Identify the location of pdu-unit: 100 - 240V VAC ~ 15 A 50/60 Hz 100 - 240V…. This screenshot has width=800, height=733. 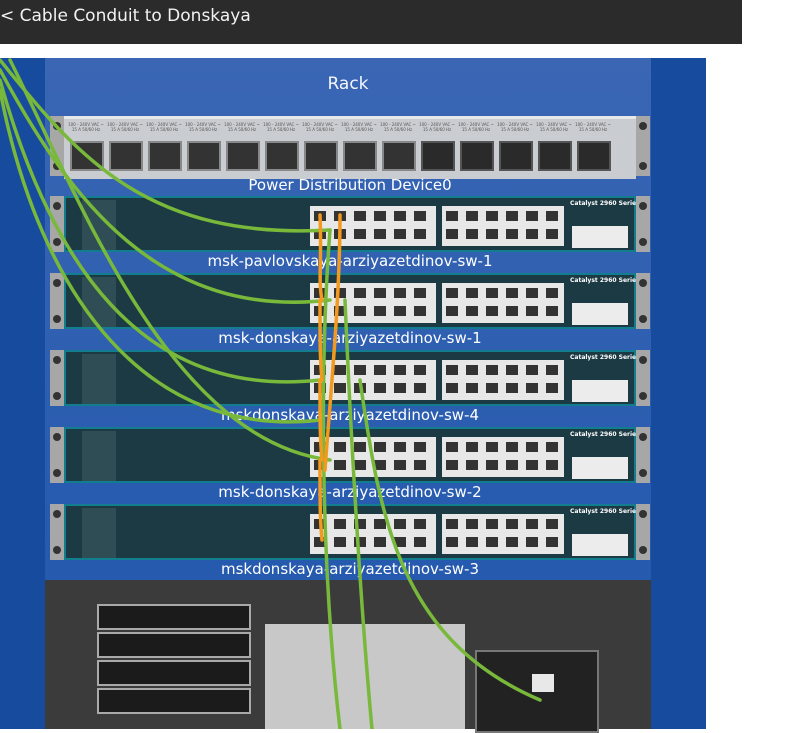
(350, 147).